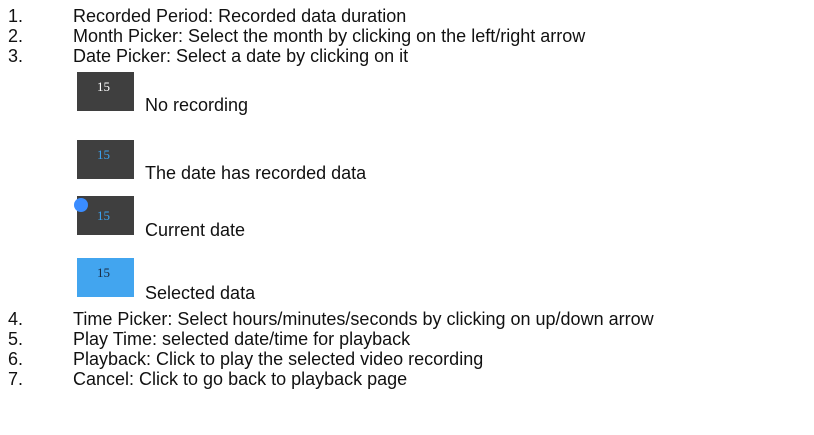  I want to click on date-tile-has-recording: 15, so click(105, 159).